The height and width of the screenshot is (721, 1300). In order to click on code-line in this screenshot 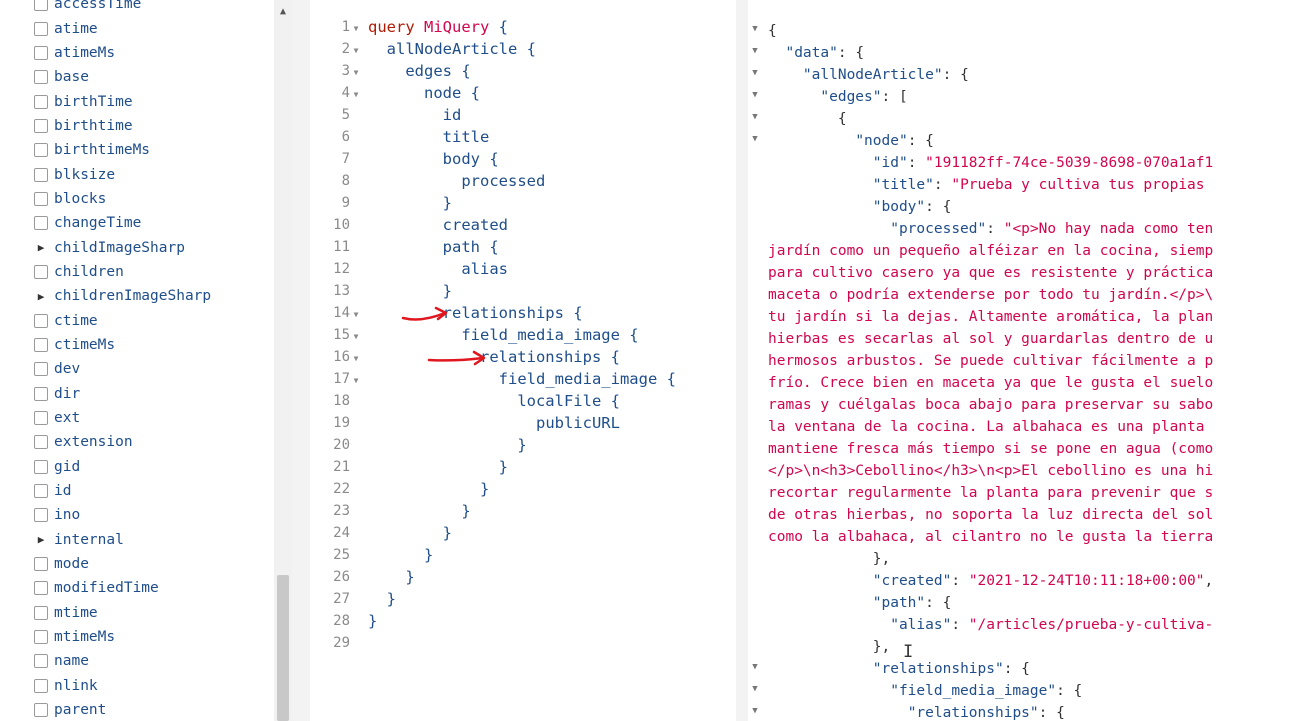, I will do `click(522, 643)`.